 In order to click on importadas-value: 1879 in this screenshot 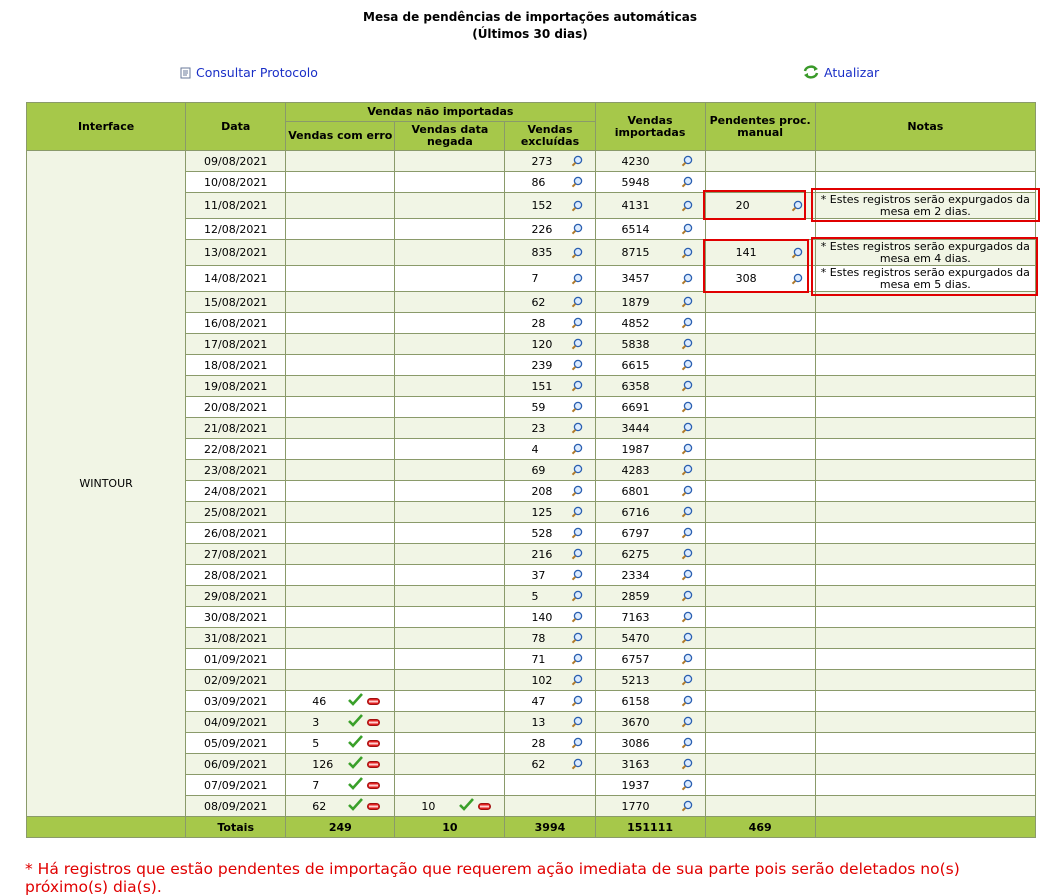, I will do `click(635, 302)`.